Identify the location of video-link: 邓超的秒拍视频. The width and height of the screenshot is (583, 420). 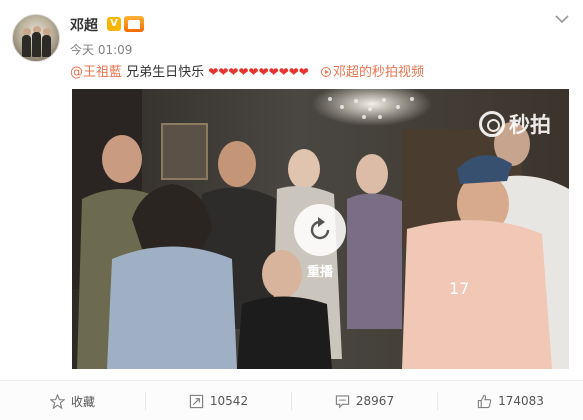
(372, 72).